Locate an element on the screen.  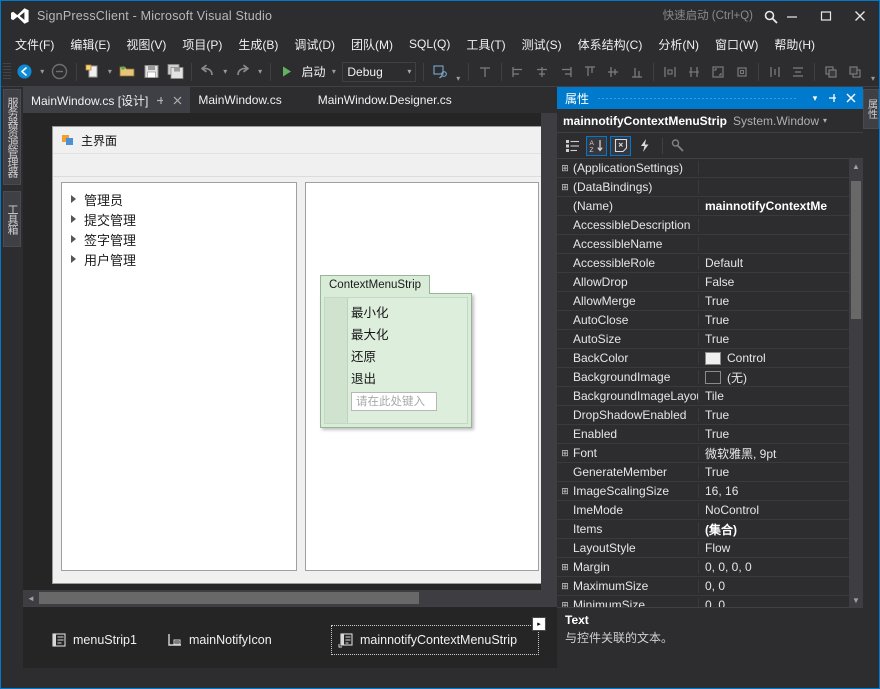
menu-item-minimize: 最小化 is located at coordinates (409, 313).